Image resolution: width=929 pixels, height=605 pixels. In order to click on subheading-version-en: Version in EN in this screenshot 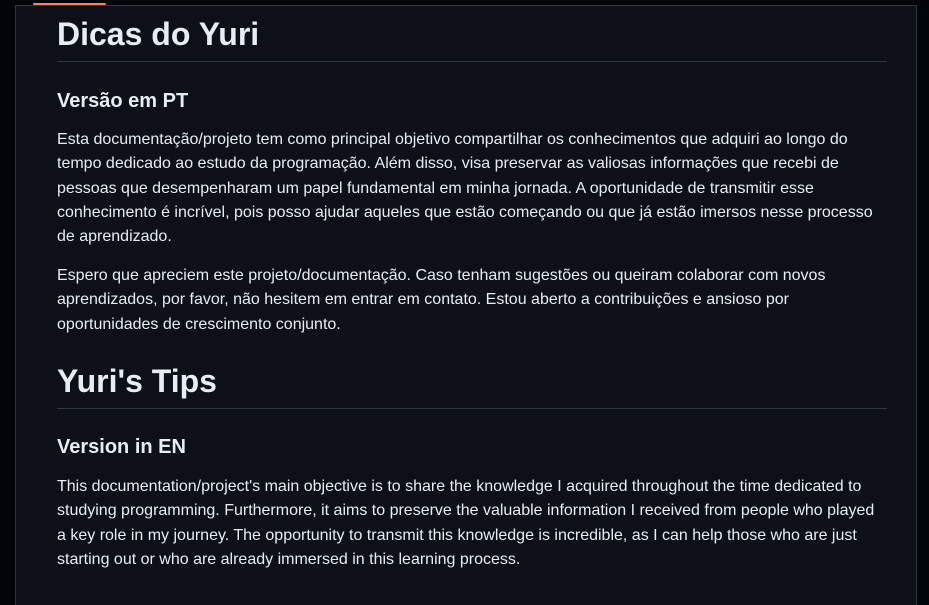, I will do `click(121, 447)`.